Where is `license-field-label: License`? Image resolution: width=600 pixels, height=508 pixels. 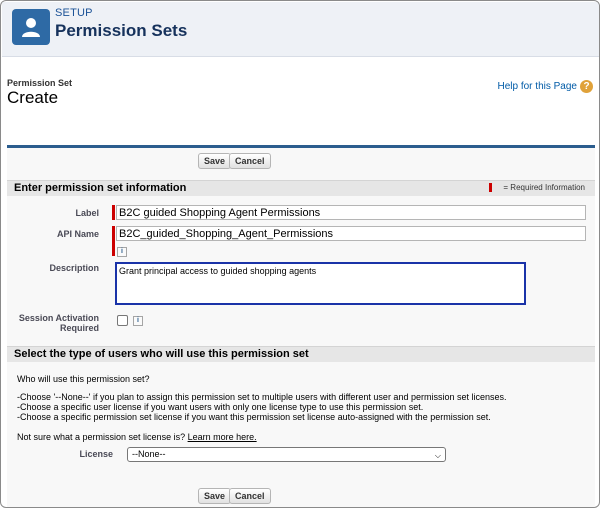
license-field-label: License is located at coordinates (96, 454).